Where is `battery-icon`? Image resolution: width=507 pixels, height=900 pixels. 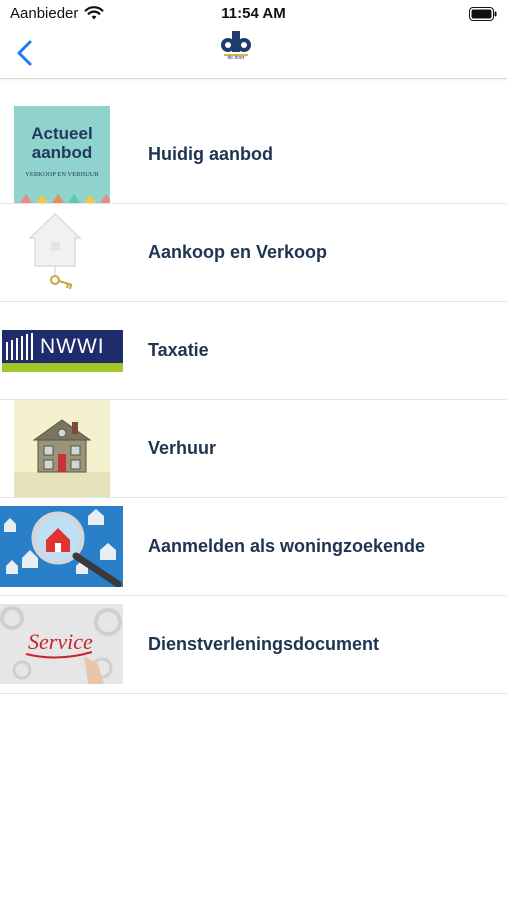
battery-icon is located at coordinates (483, 16).